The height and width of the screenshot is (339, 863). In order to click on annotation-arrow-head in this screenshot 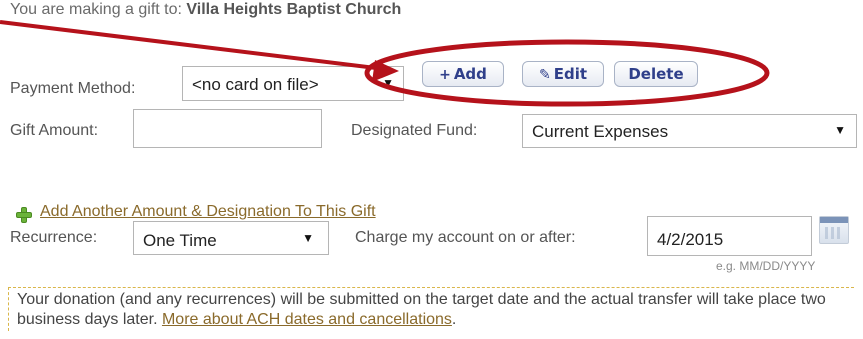, I will do `click(385, 71)`.